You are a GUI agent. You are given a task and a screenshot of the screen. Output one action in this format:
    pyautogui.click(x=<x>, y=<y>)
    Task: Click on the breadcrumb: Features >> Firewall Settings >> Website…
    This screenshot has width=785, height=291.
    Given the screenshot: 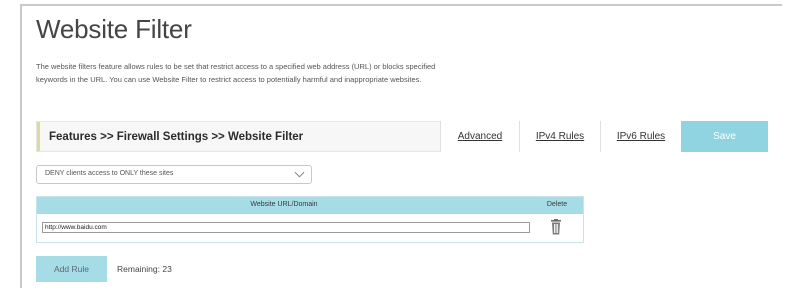 What is the action you would take?
    pyautogui.click(x=176, y=137)
    